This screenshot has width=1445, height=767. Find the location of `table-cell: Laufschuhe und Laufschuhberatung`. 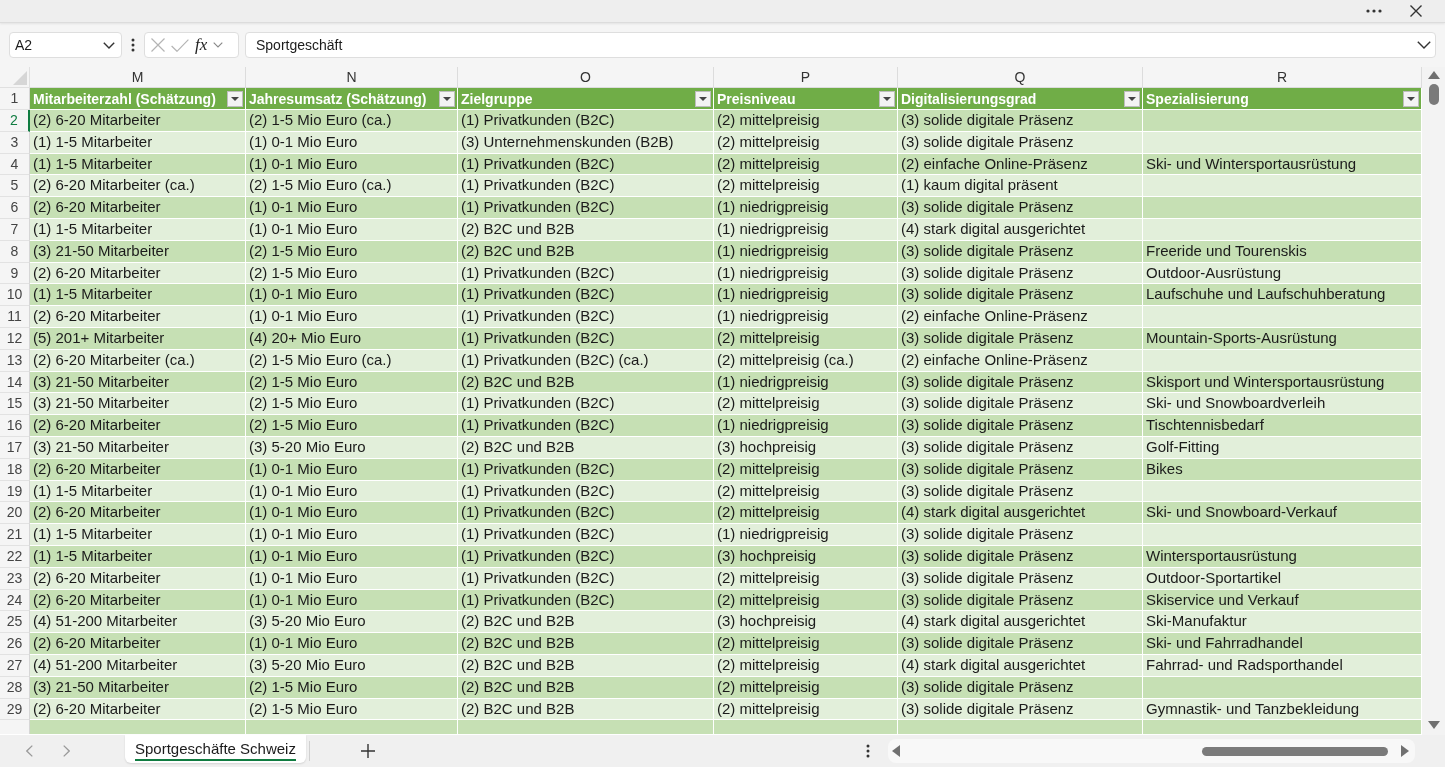

table-cell: Laufschuhe und Laufschuhberatung is located at coordinates (1282, 295).